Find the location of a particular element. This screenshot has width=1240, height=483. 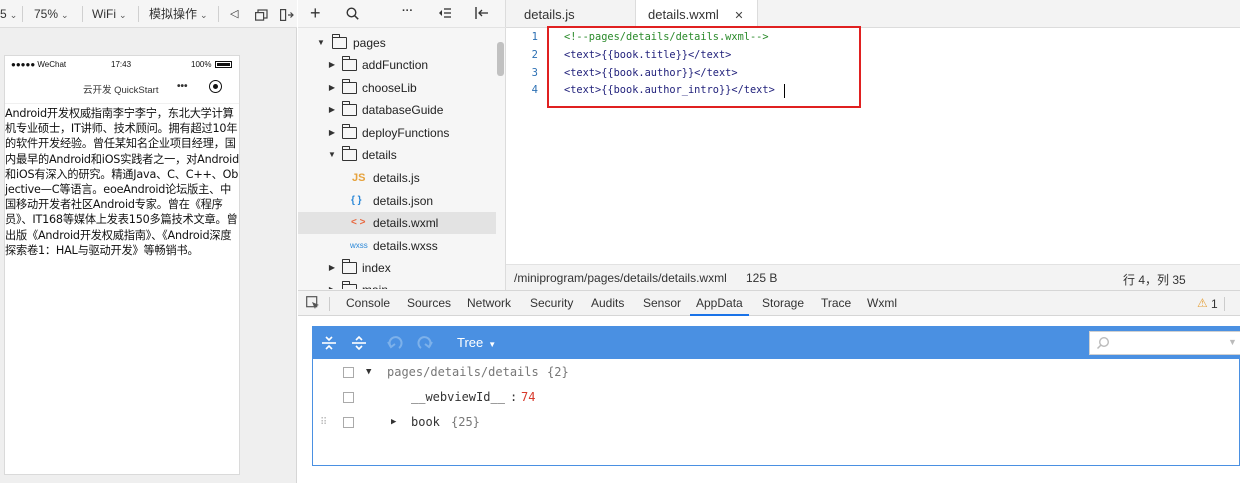

tab-storage: Storage is located at coordinates (783, 303).